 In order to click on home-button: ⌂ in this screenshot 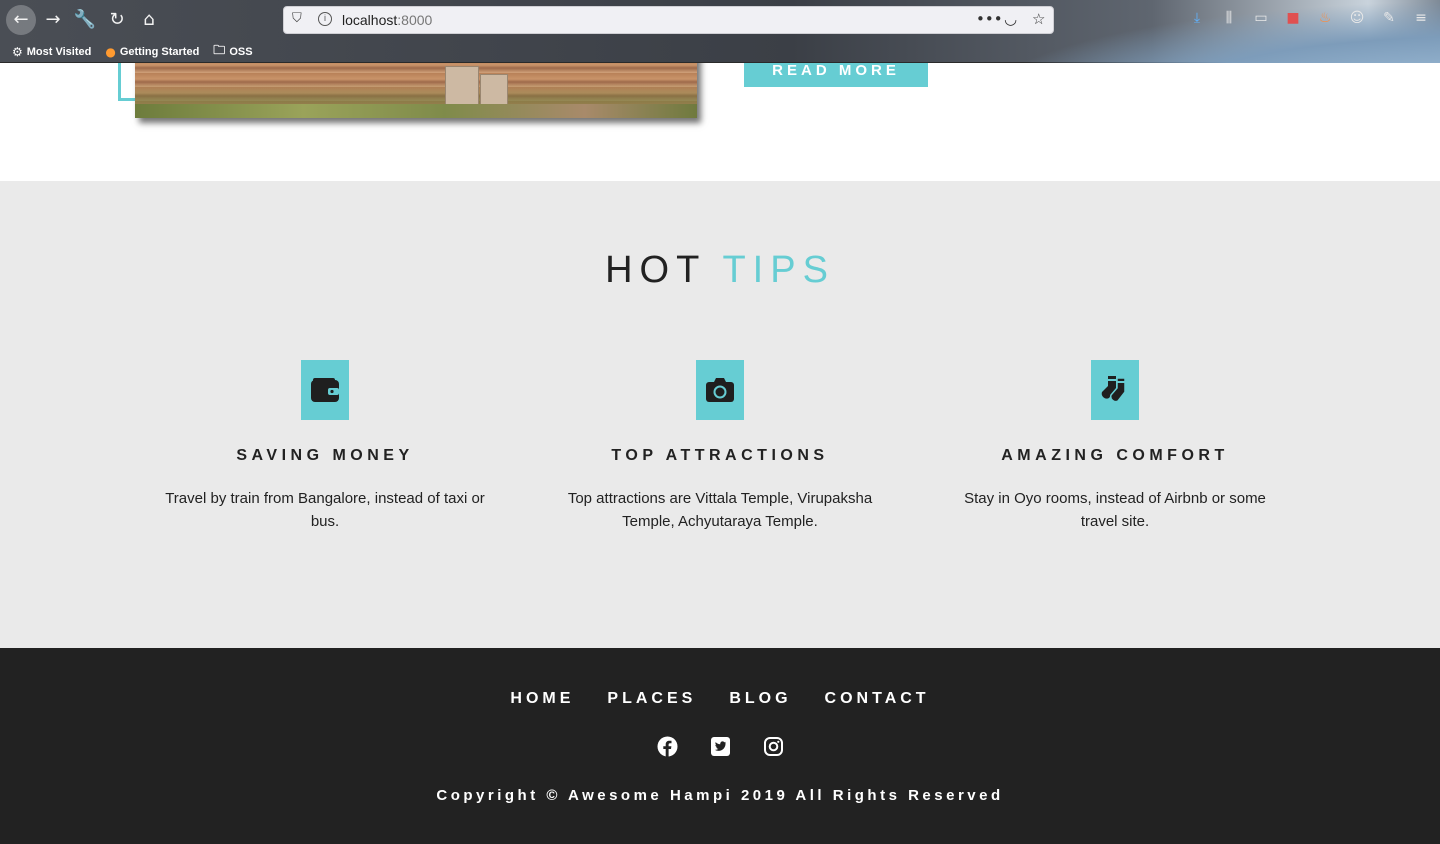, I will do `click(149, 20)`.